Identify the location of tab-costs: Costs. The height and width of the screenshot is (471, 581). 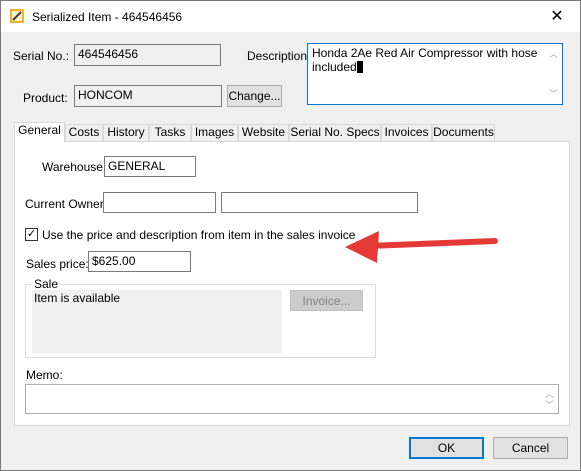
(84, 132).